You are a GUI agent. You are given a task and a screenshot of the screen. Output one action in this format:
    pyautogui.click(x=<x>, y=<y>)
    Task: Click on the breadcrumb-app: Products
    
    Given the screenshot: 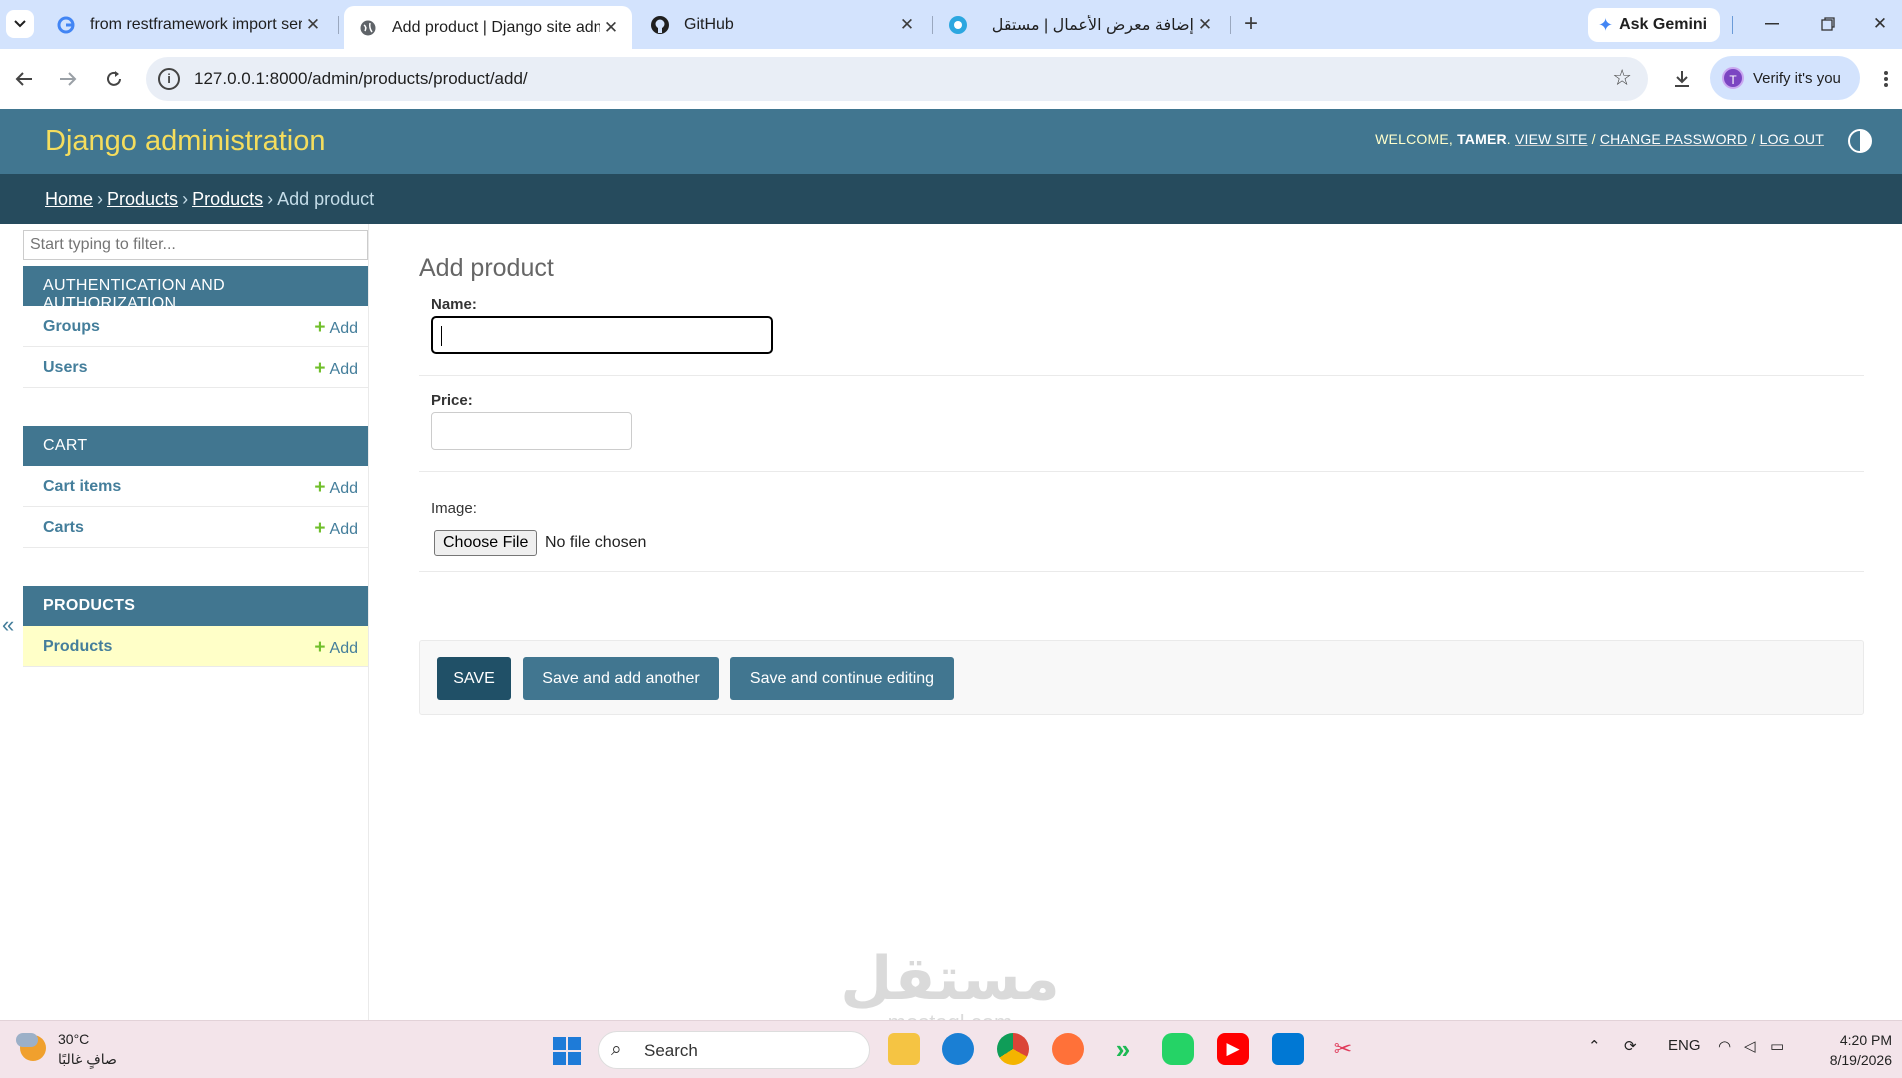 What is the action you would take?
    pyautogui.click(x=142, y=199)
    